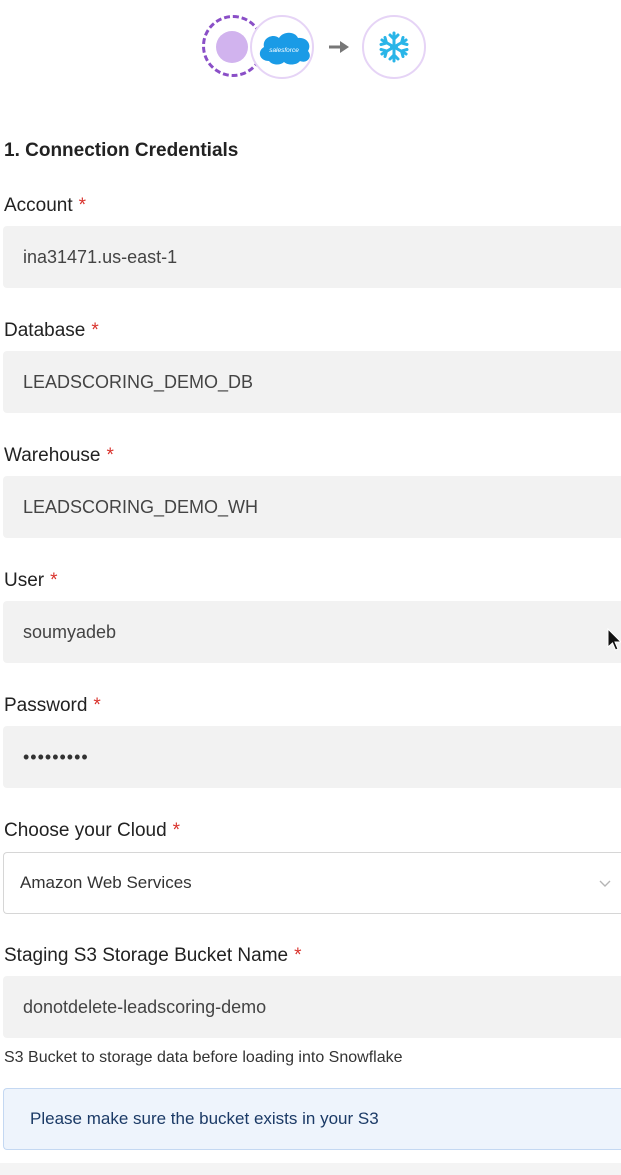  What do you see at coordinates (339, 47) in the screenshot?
I see `arrow-right-icon` at bounding box center [339, 47].